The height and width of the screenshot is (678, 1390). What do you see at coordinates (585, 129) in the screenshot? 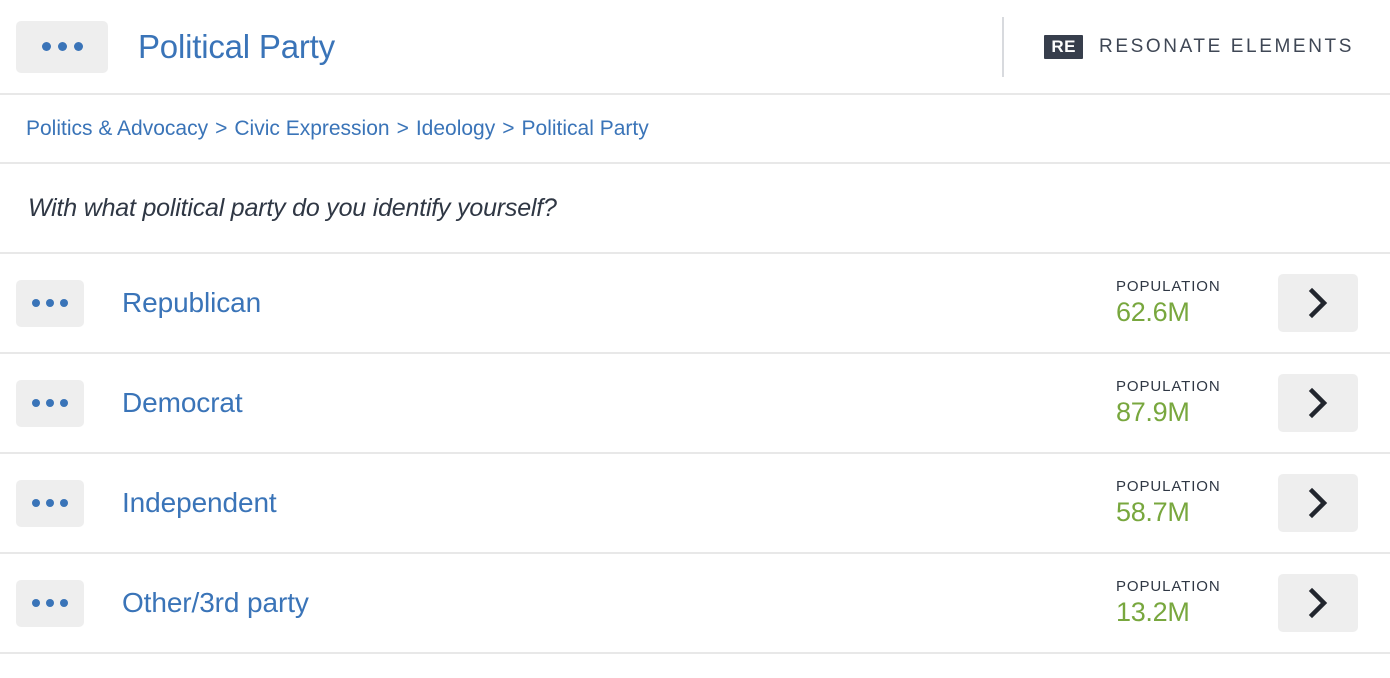
I see `breadcrumb-item-4: Political Party` at bounding box center [585, 129].